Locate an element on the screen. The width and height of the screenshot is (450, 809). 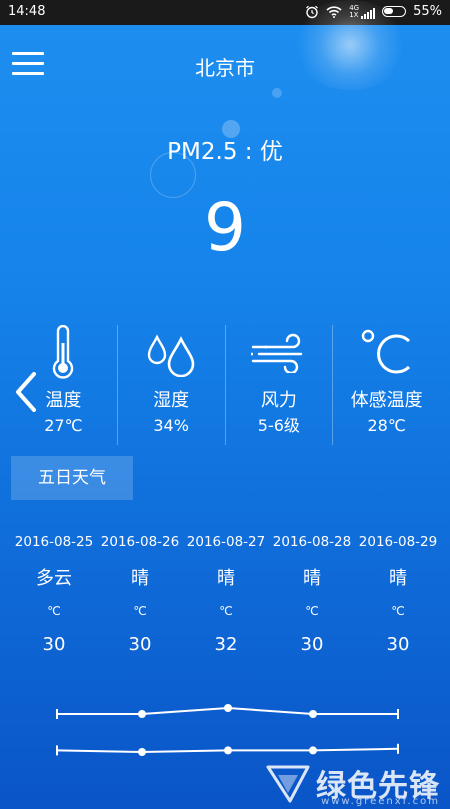
alarm-icon is located at coordinates (312, 11).